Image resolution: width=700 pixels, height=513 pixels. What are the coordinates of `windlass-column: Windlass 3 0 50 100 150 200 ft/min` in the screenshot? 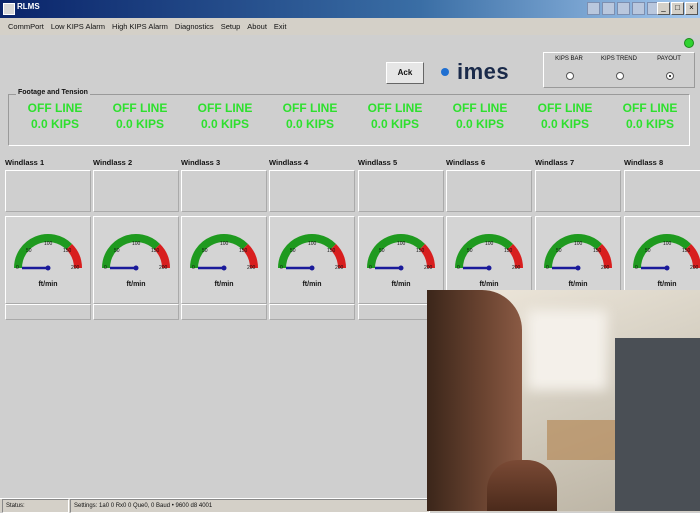 It's located at (224, 239).